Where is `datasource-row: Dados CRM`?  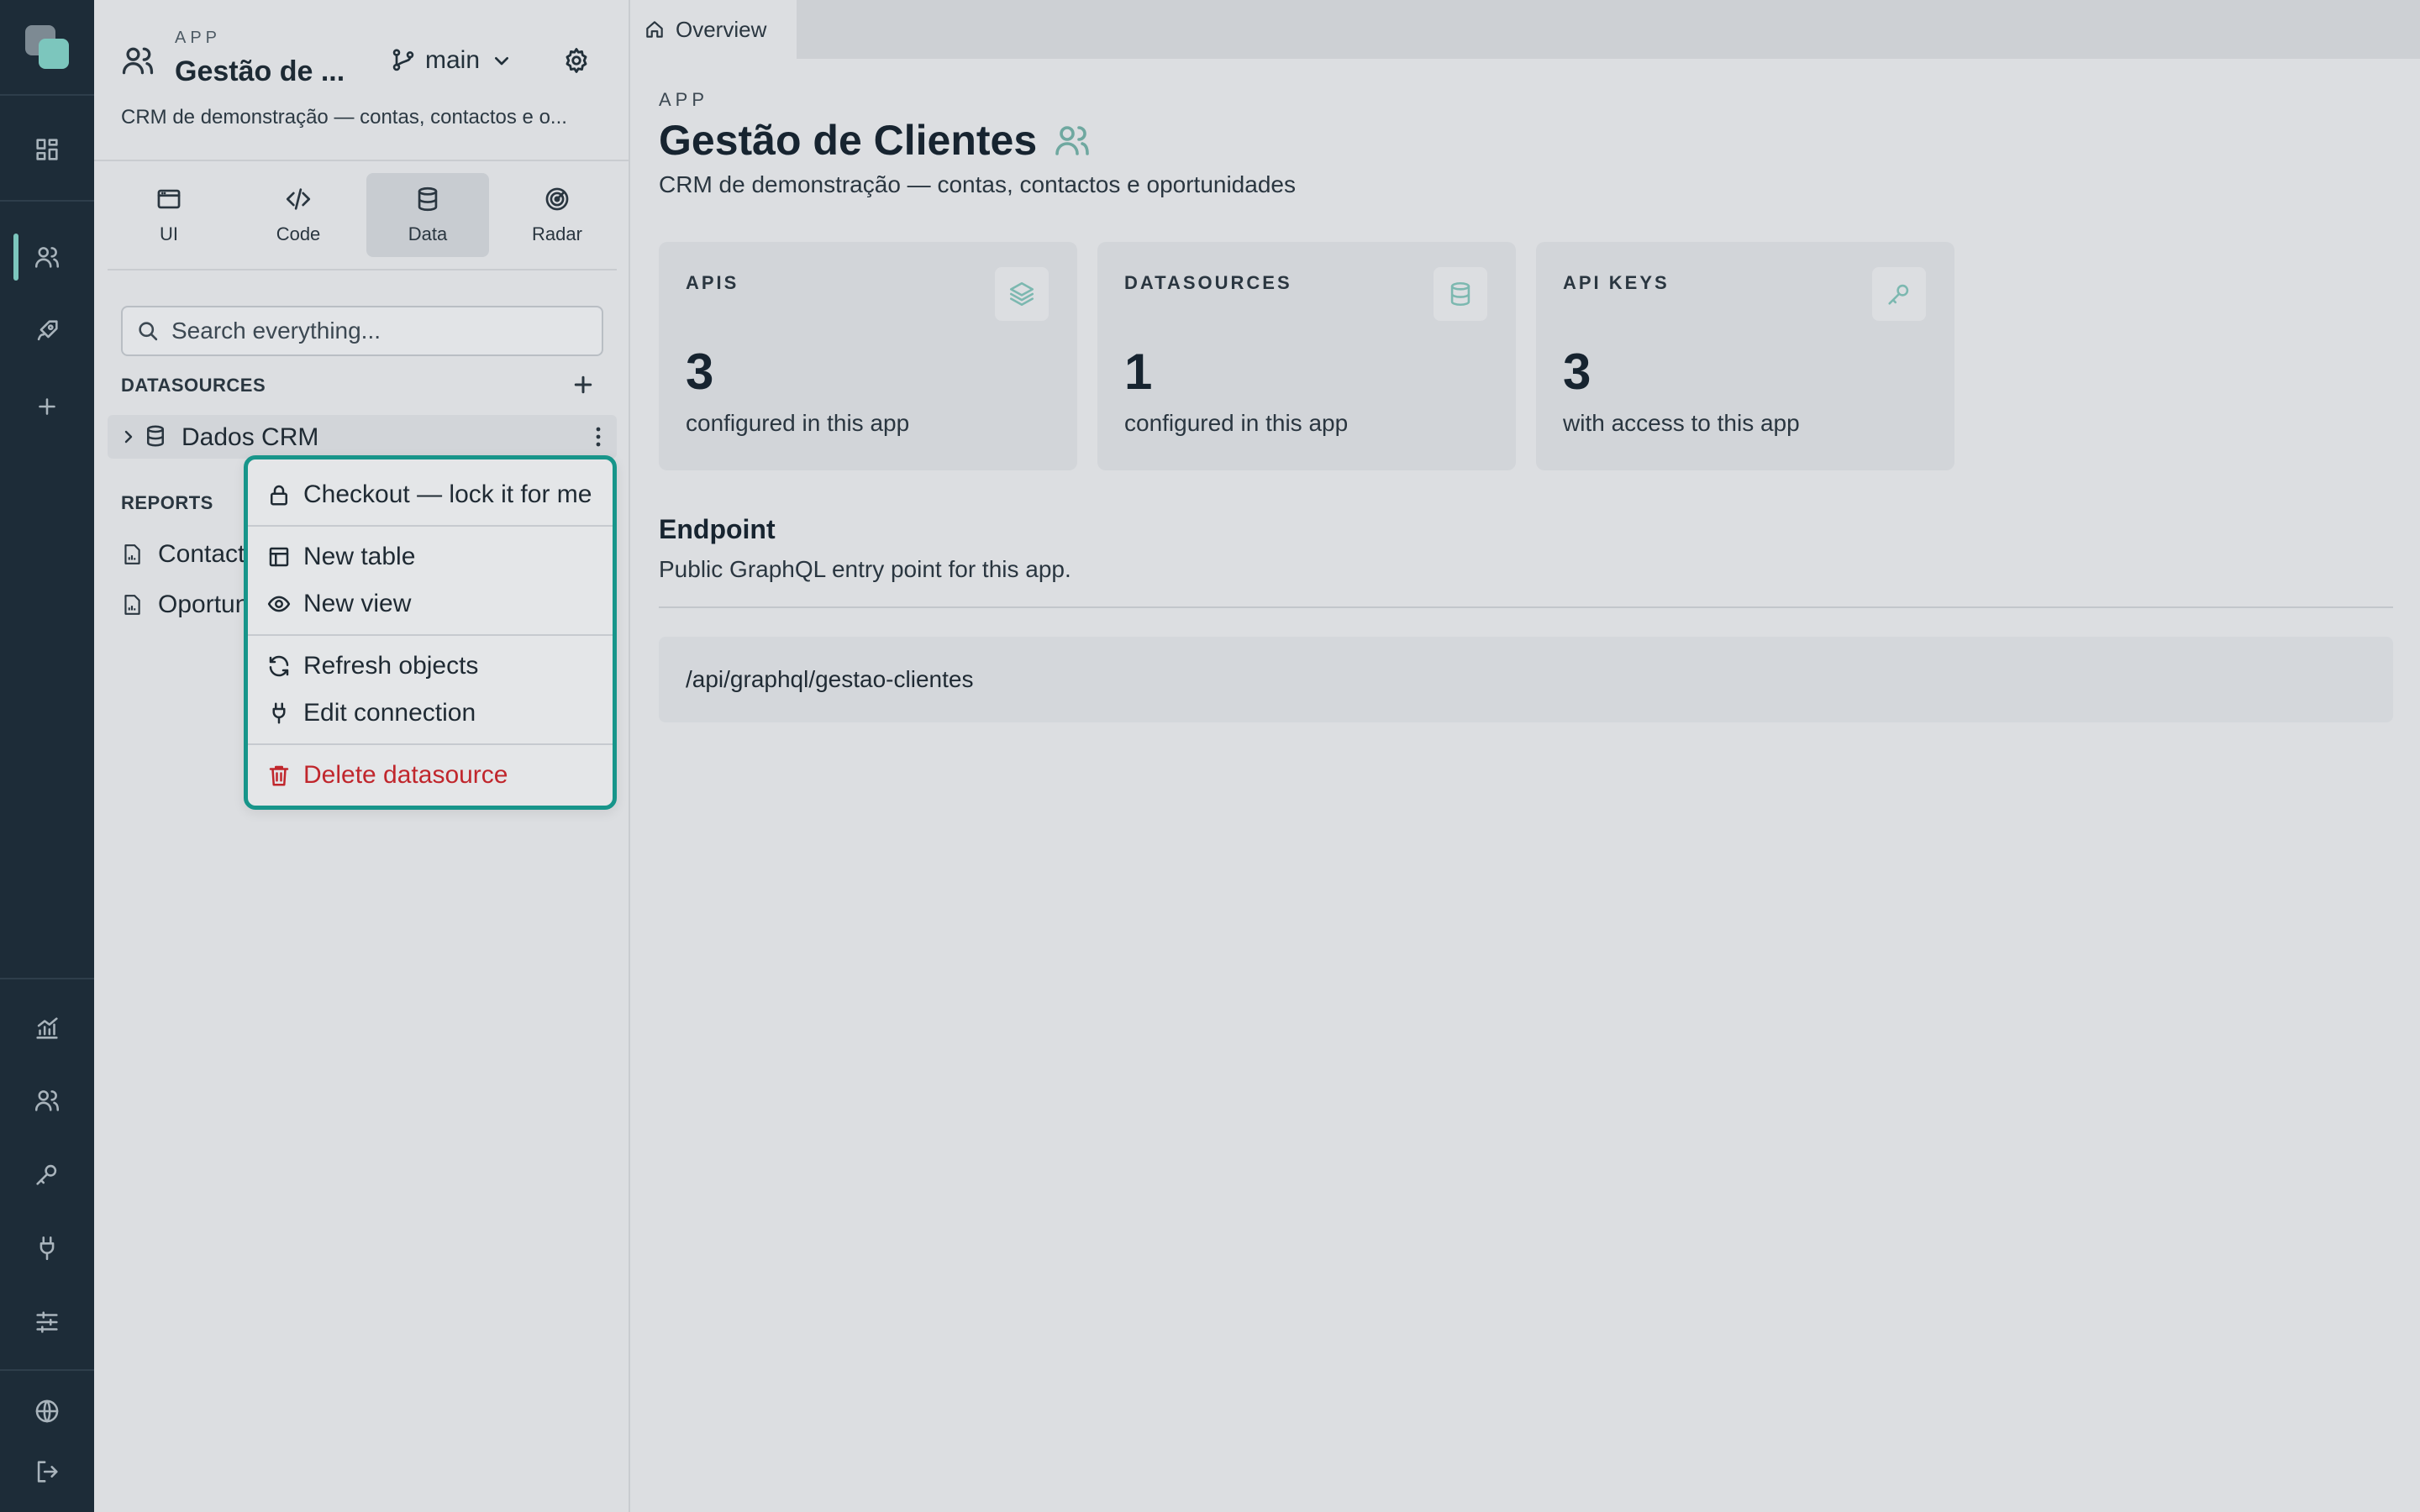 datasource-row: Dados CRM is located at coordinates (362, 437).